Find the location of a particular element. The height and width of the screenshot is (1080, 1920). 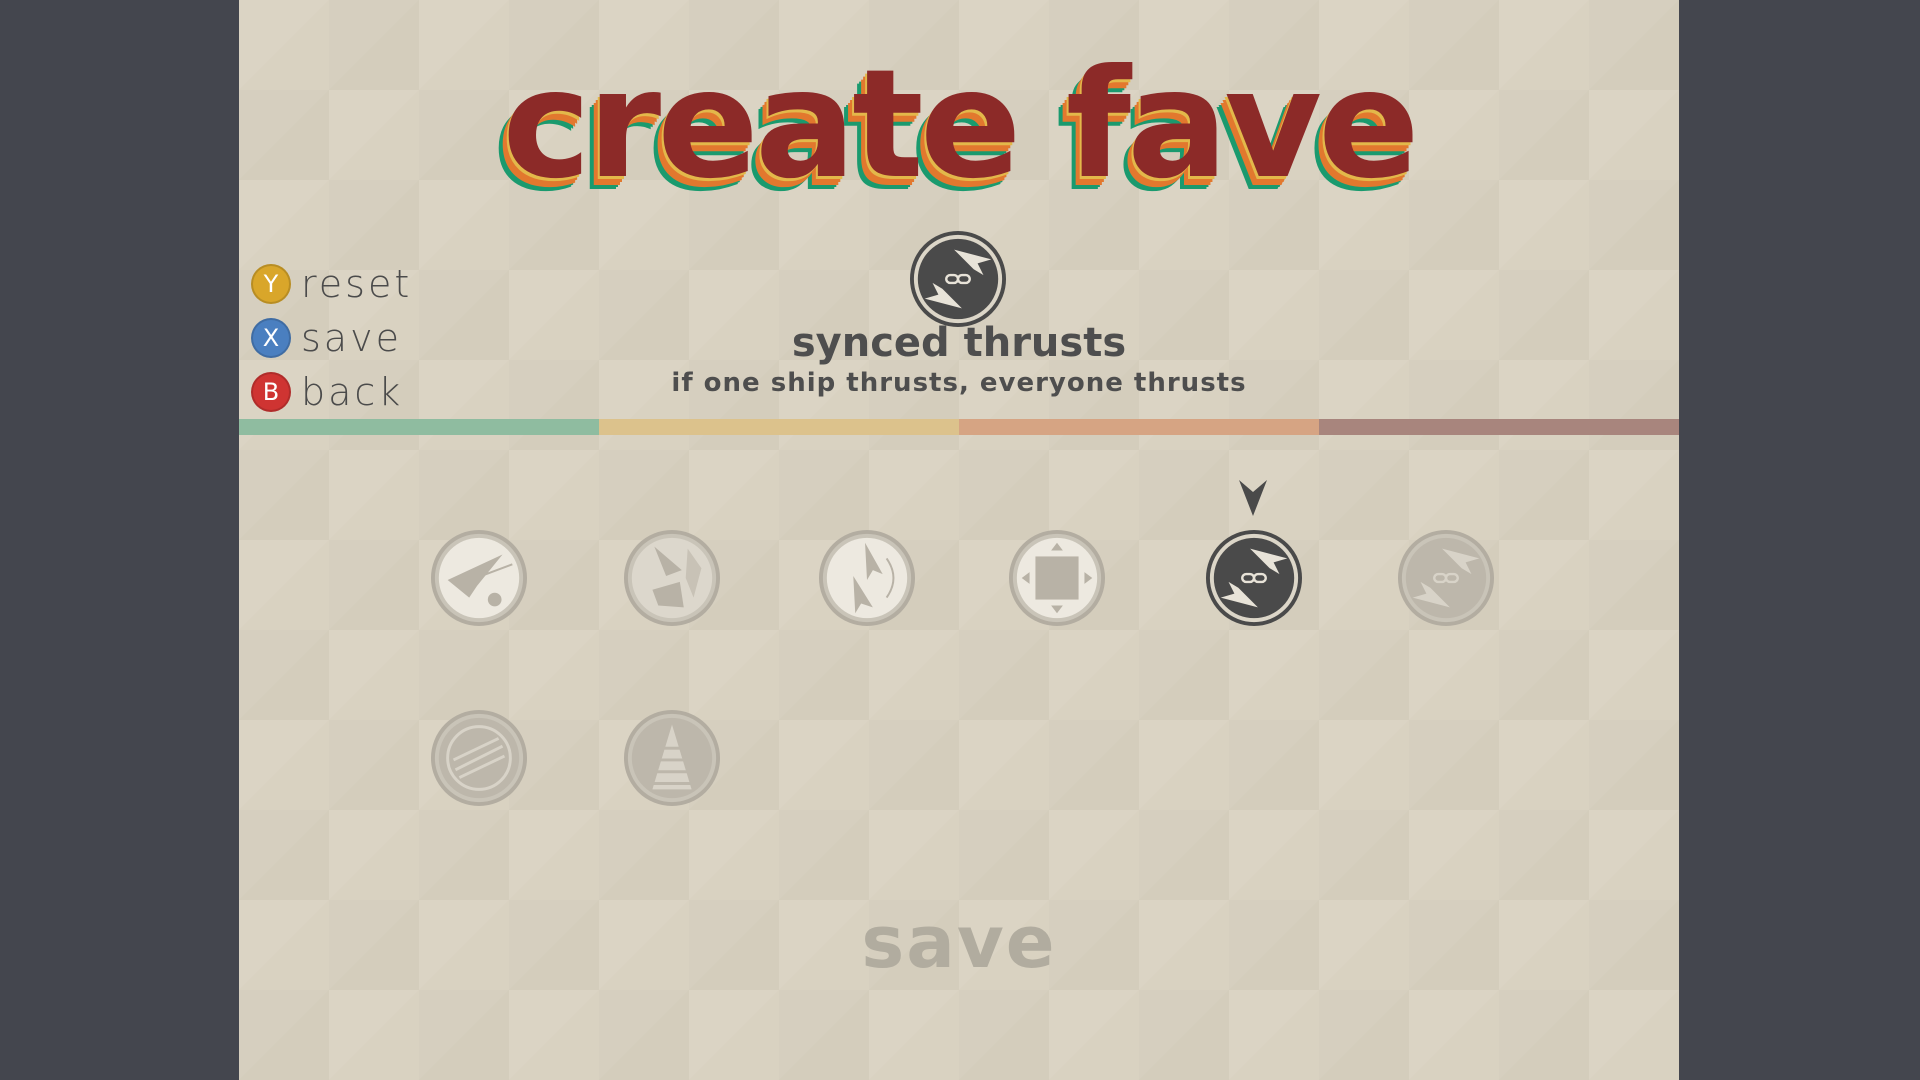

selection-cursor-icon is located at coordinates (1253, 498).